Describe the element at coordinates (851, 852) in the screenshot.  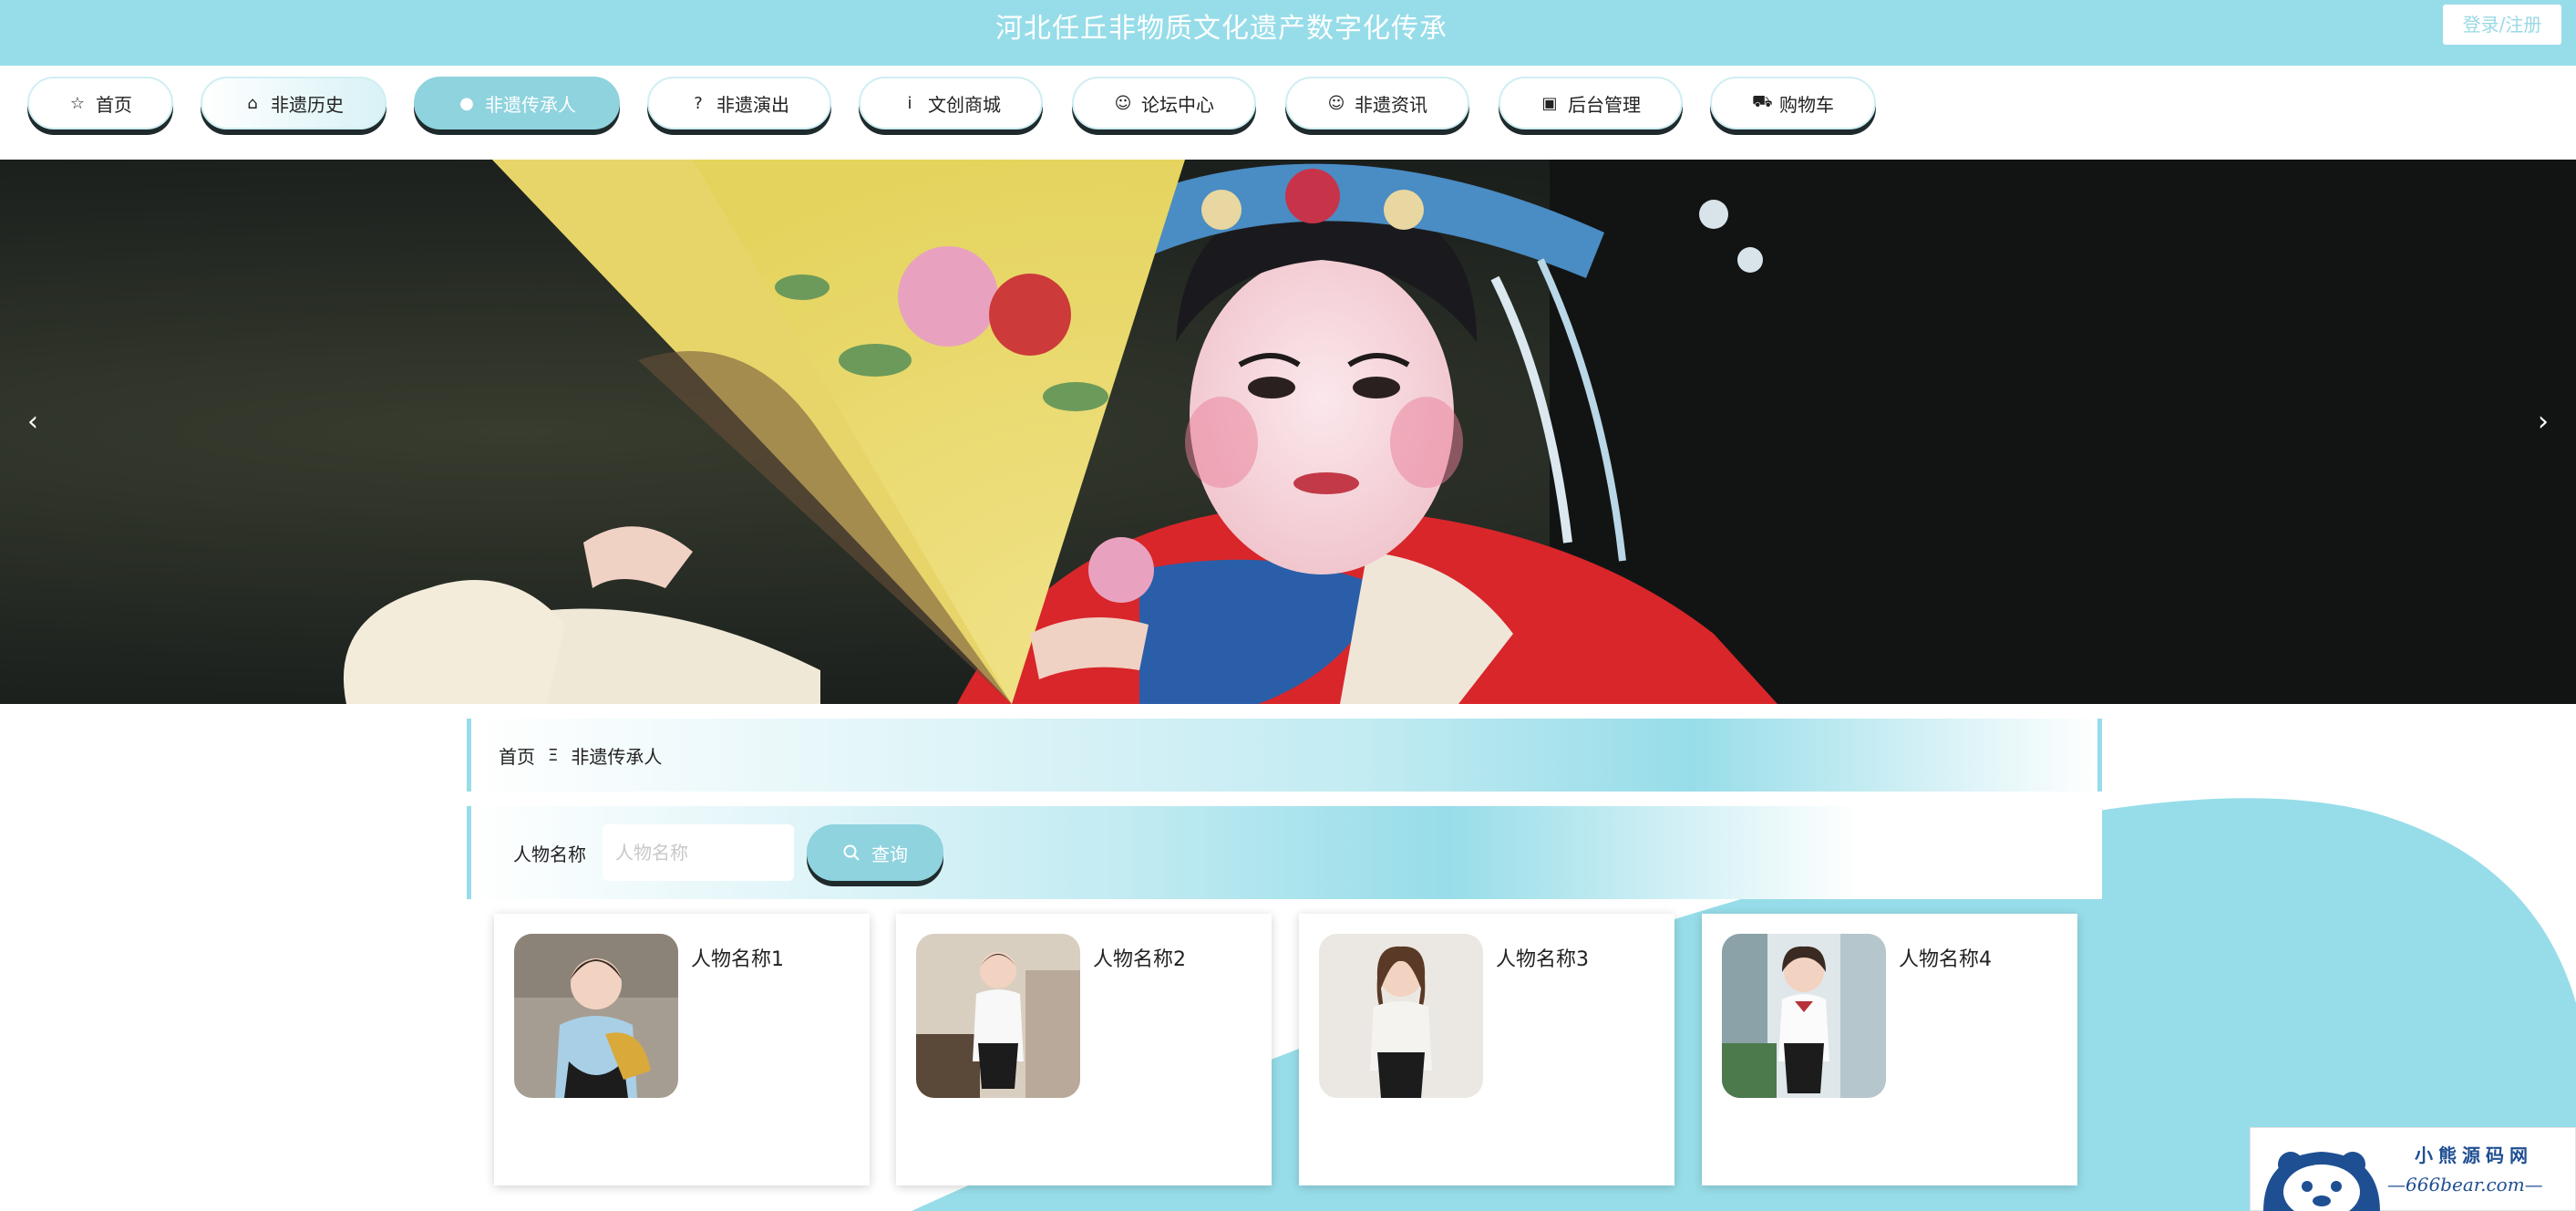
I see `search-icon` at that location.